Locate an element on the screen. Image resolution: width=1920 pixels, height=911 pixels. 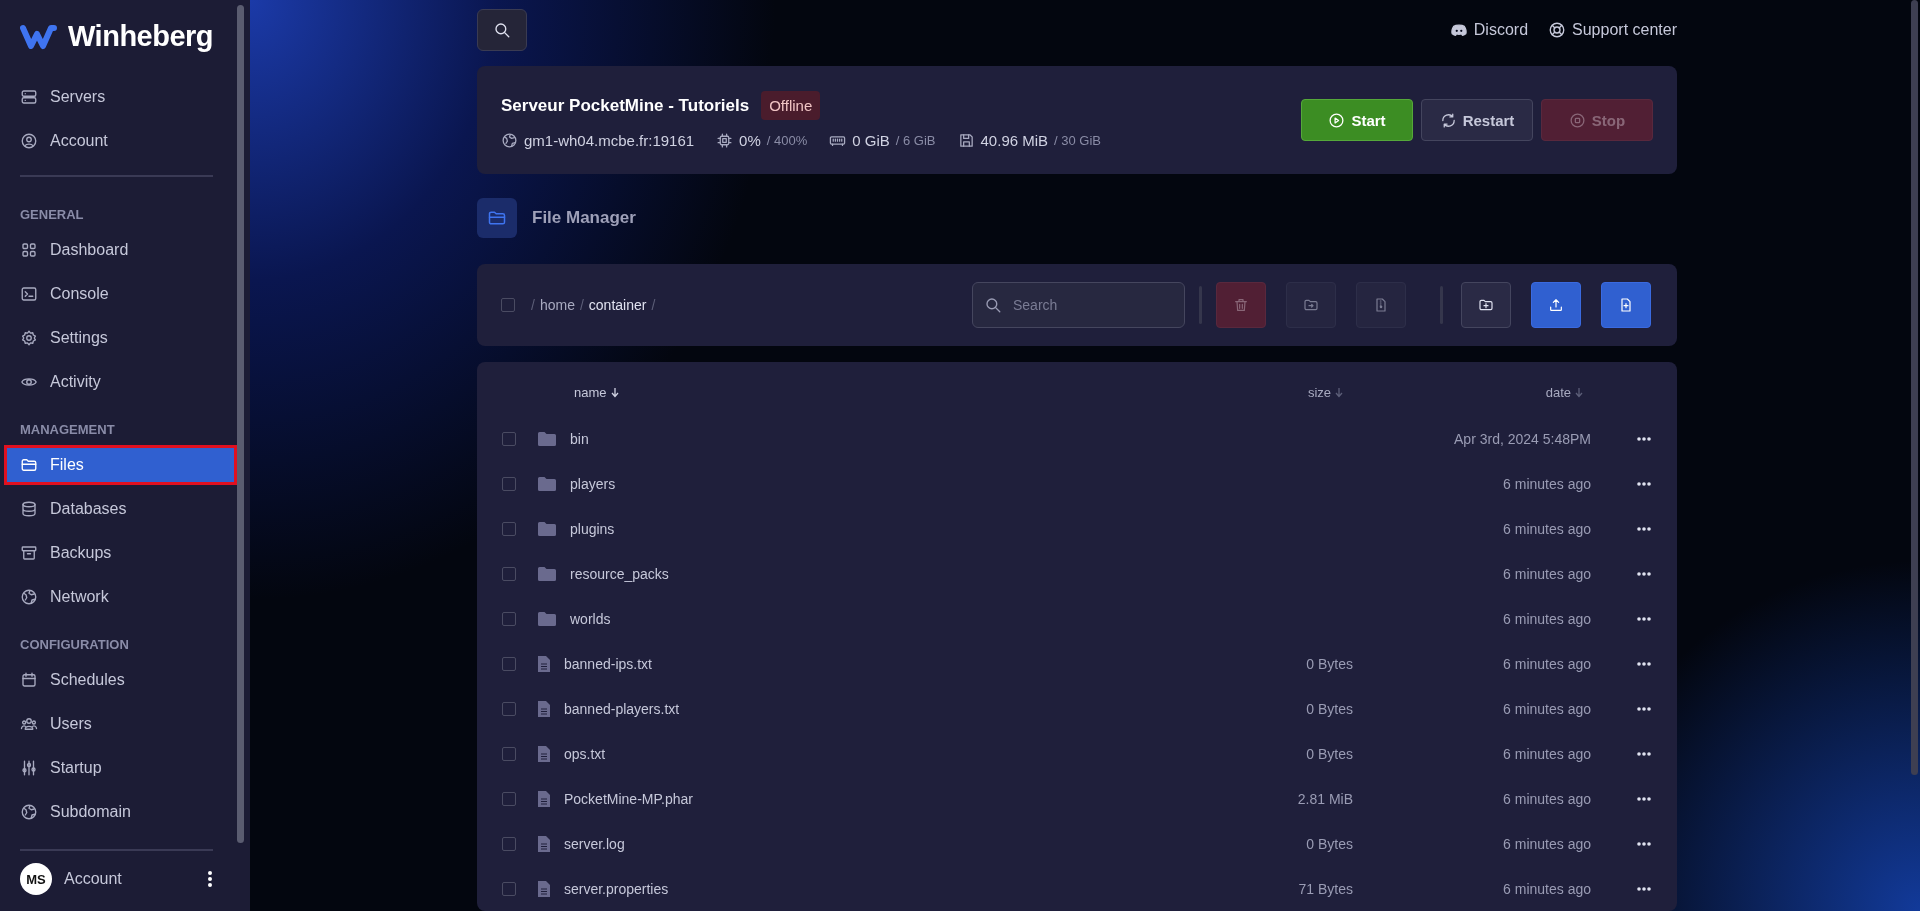
sidebar-item: Servers is located at coordinates (120, 97).